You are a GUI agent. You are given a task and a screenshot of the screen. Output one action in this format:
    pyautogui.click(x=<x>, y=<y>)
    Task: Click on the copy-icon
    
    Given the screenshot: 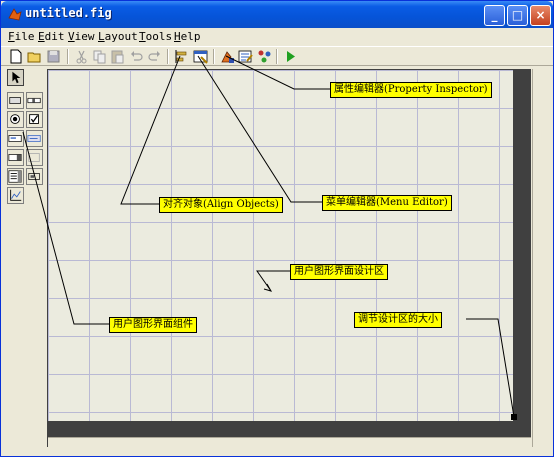 What is the action you would take?
    pyautogui.click(x=99, y=56)
    